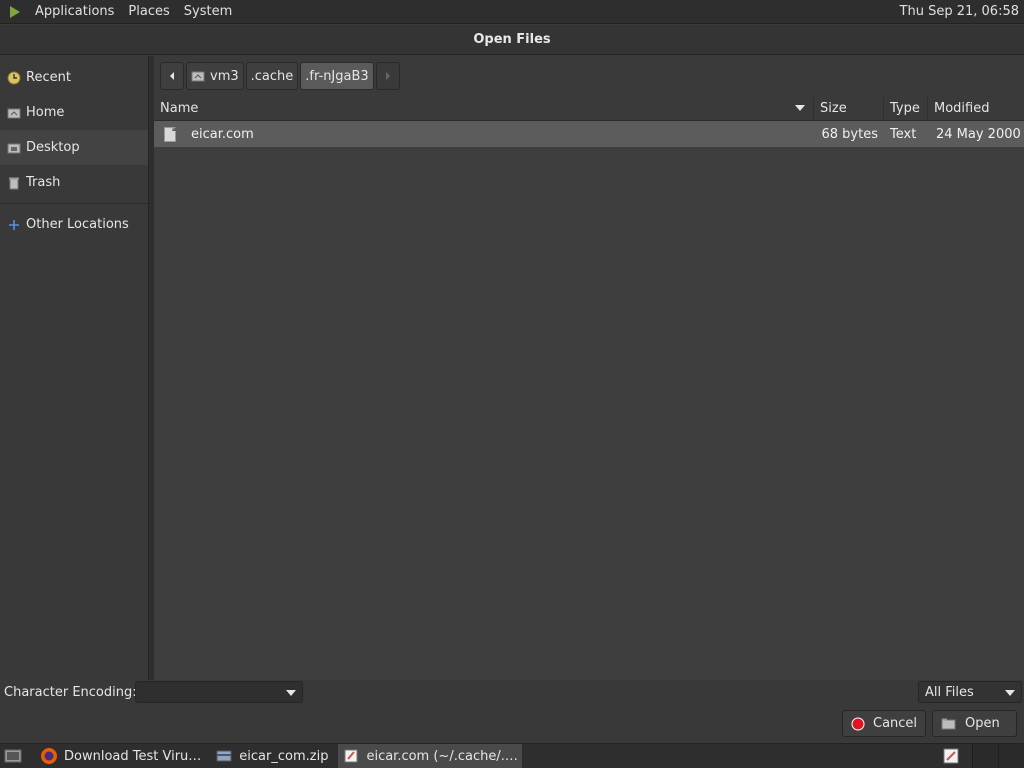  I want to click on sidebar-item-label: Trash, so click(43, 182).